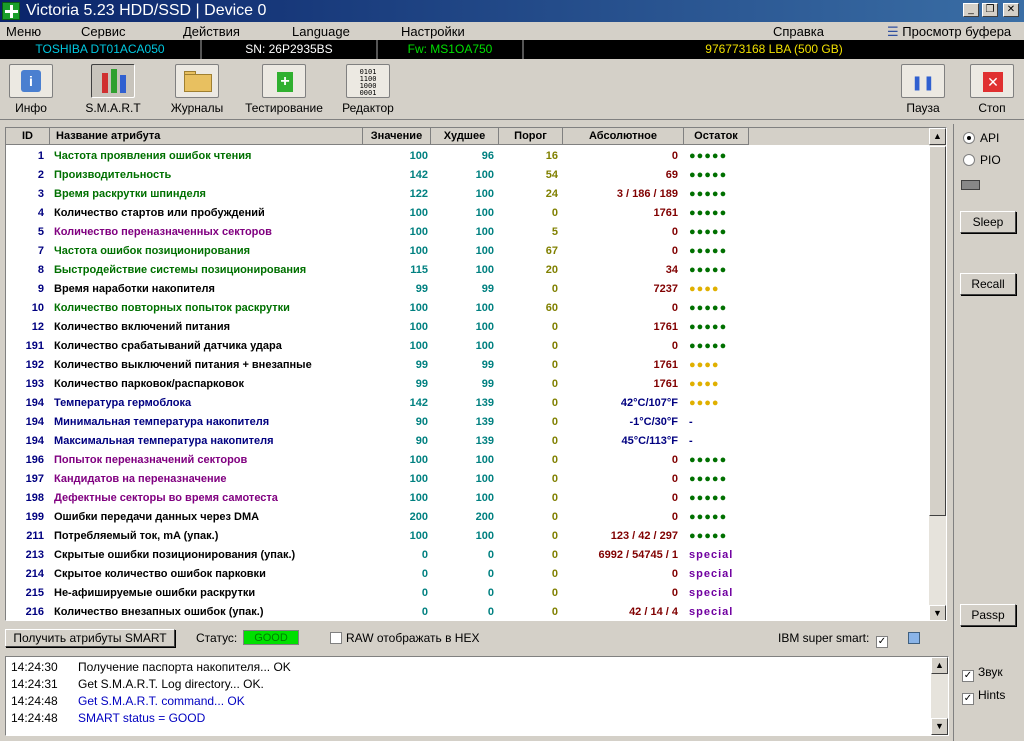 This screenshot has width=1024, height=741. Describe the element at coordinates (206, 136) in the screenshot. I see `col-name: Название атрибута` at that location.